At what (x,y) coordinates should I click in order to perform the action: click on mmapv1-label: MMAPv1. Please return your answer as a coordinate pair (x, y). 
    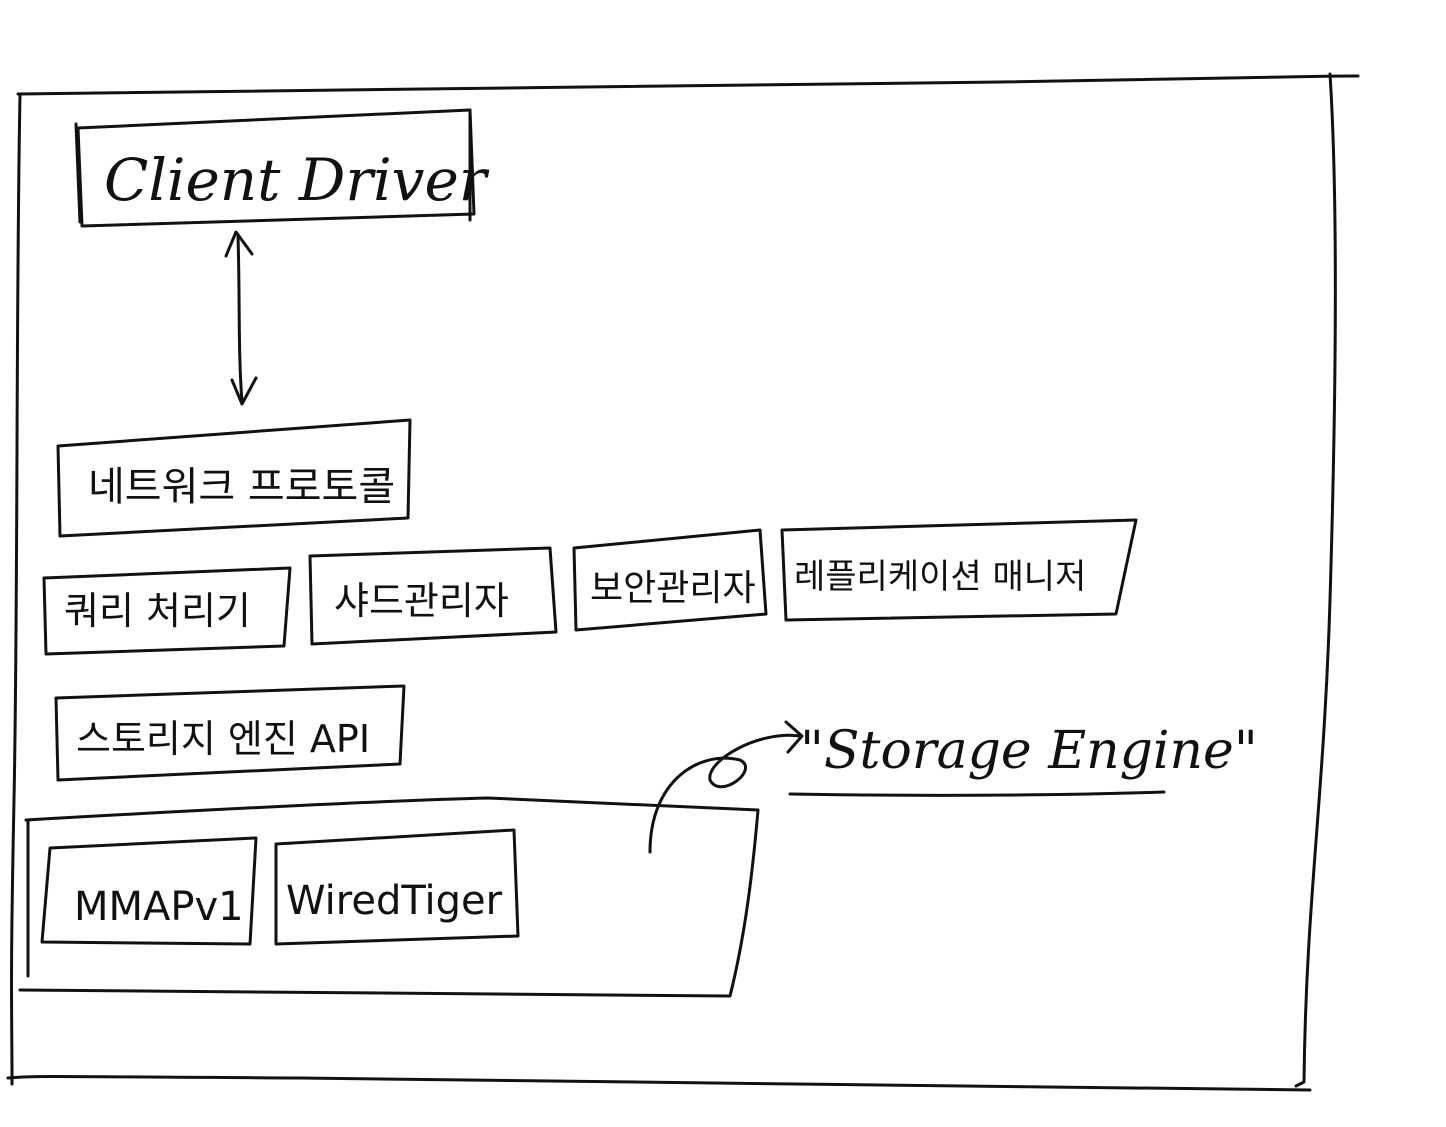
    Looking at the image, I should click on (159, 907).